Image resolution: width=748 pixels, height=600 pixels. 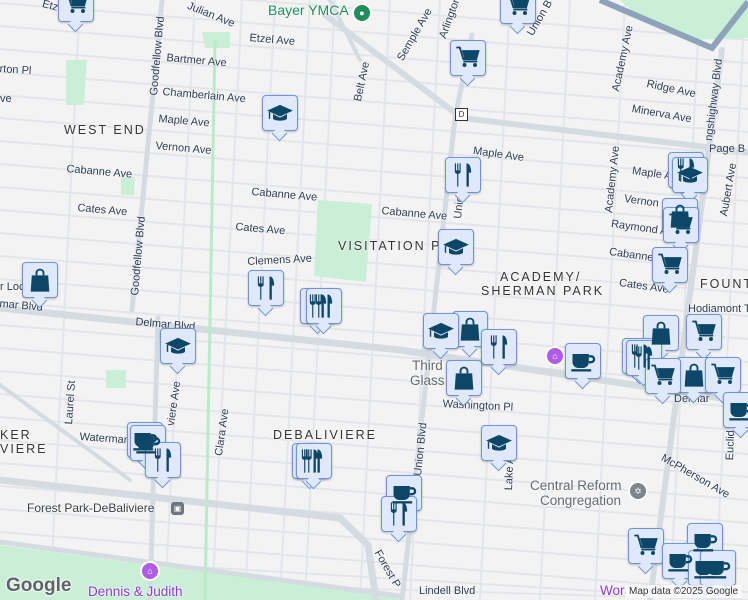 What do you see at coordinates (116, 379) in the screenshot?
I see `park-square` at bounding box center [116, 379].